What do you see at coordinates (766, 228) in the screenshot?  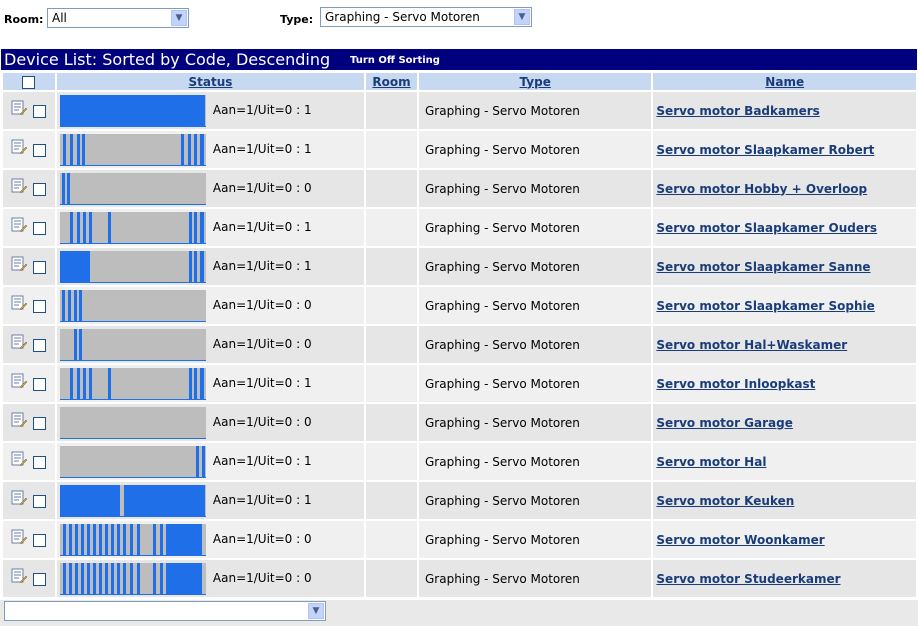 I see `device-name-link: Servo motor Slaapkamer Ouders` at bounding box center [766, 228].